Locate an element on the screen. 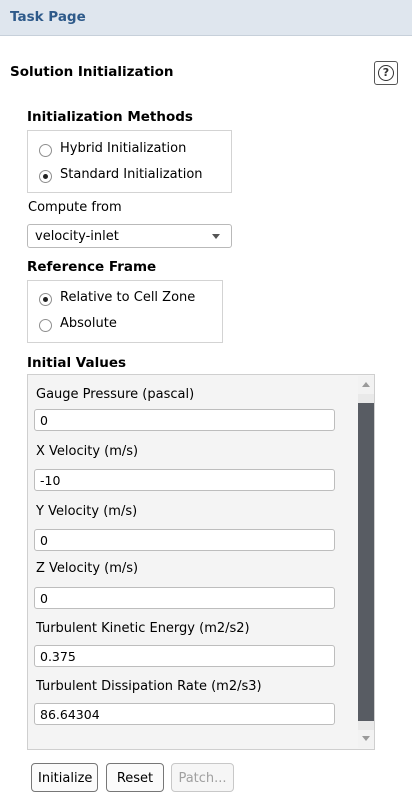 The image size is (412, 803). absolute-radio is located at coordinates (45, 325).